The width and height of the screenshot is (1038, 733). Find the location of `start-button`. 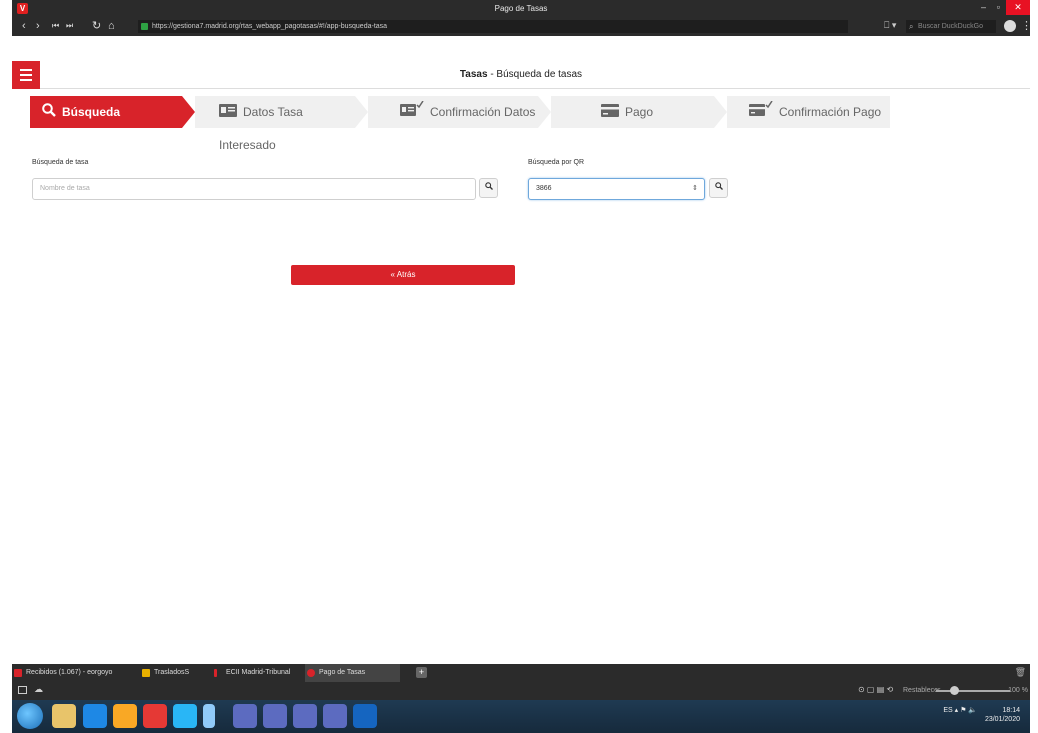

start-button is located at coordinates (30, 716).